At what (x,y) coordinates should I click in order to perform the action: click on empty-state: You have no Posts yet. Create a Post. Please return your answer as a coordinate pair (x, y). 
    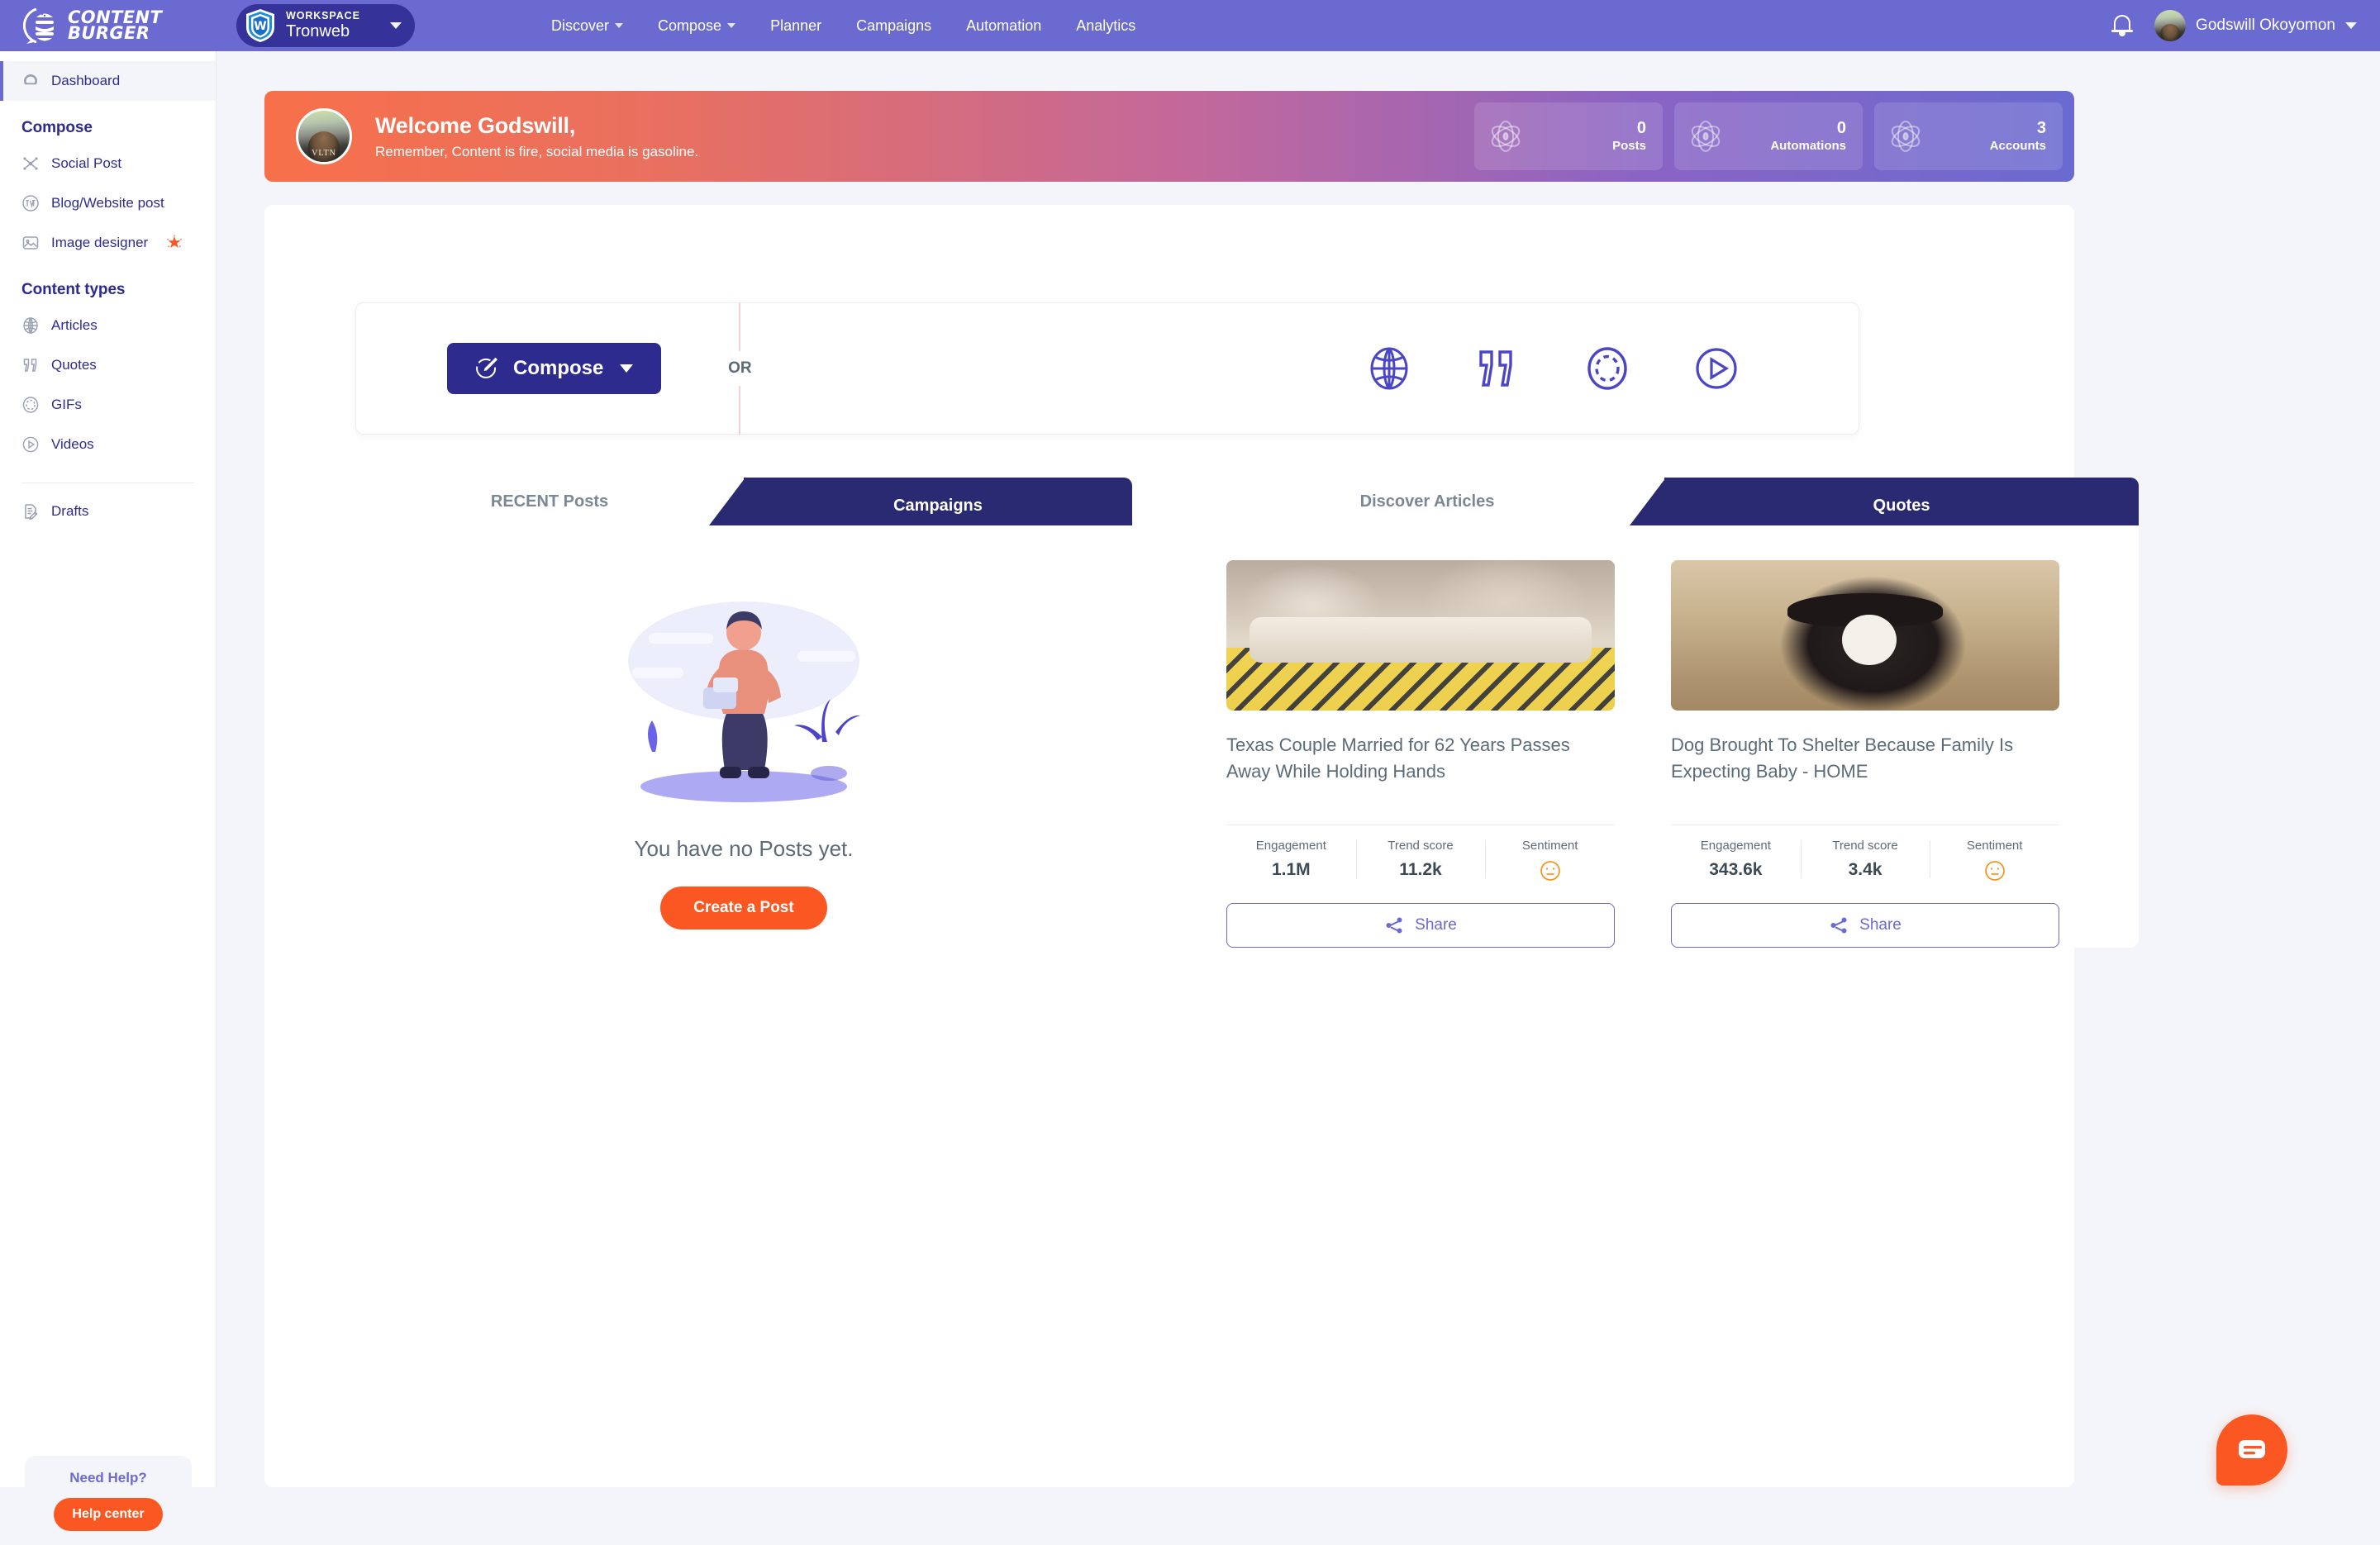
    Looking at the image, I should click on (743, 756).